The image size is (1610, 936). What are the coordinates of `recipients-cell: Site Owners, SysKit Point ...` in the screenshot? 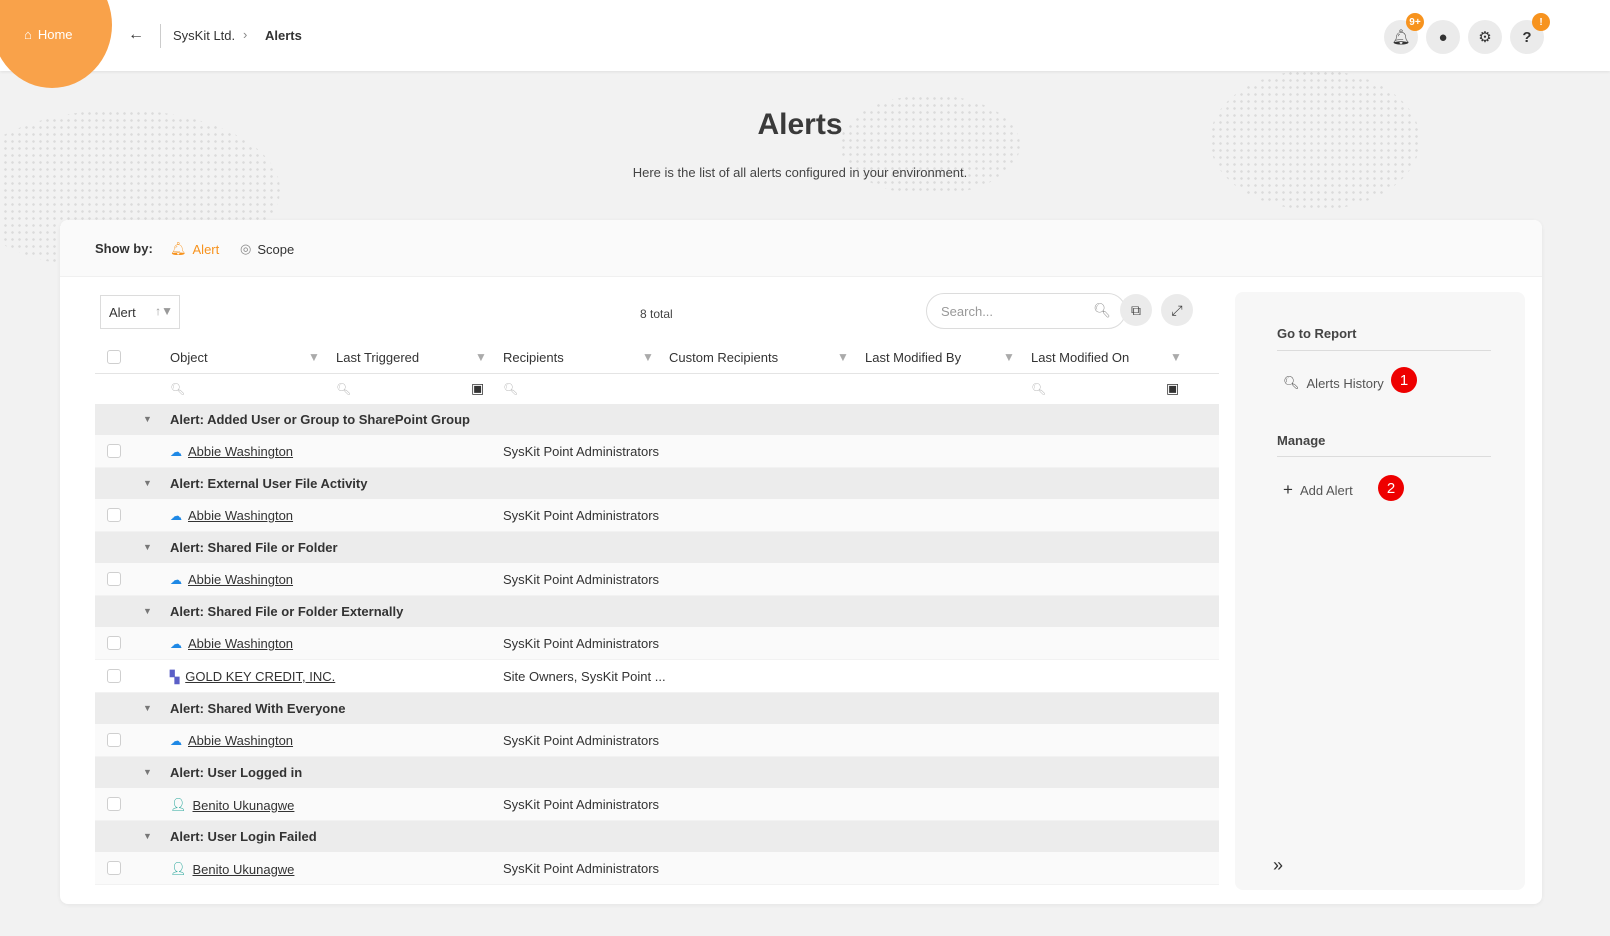 It's located at (584, 676).